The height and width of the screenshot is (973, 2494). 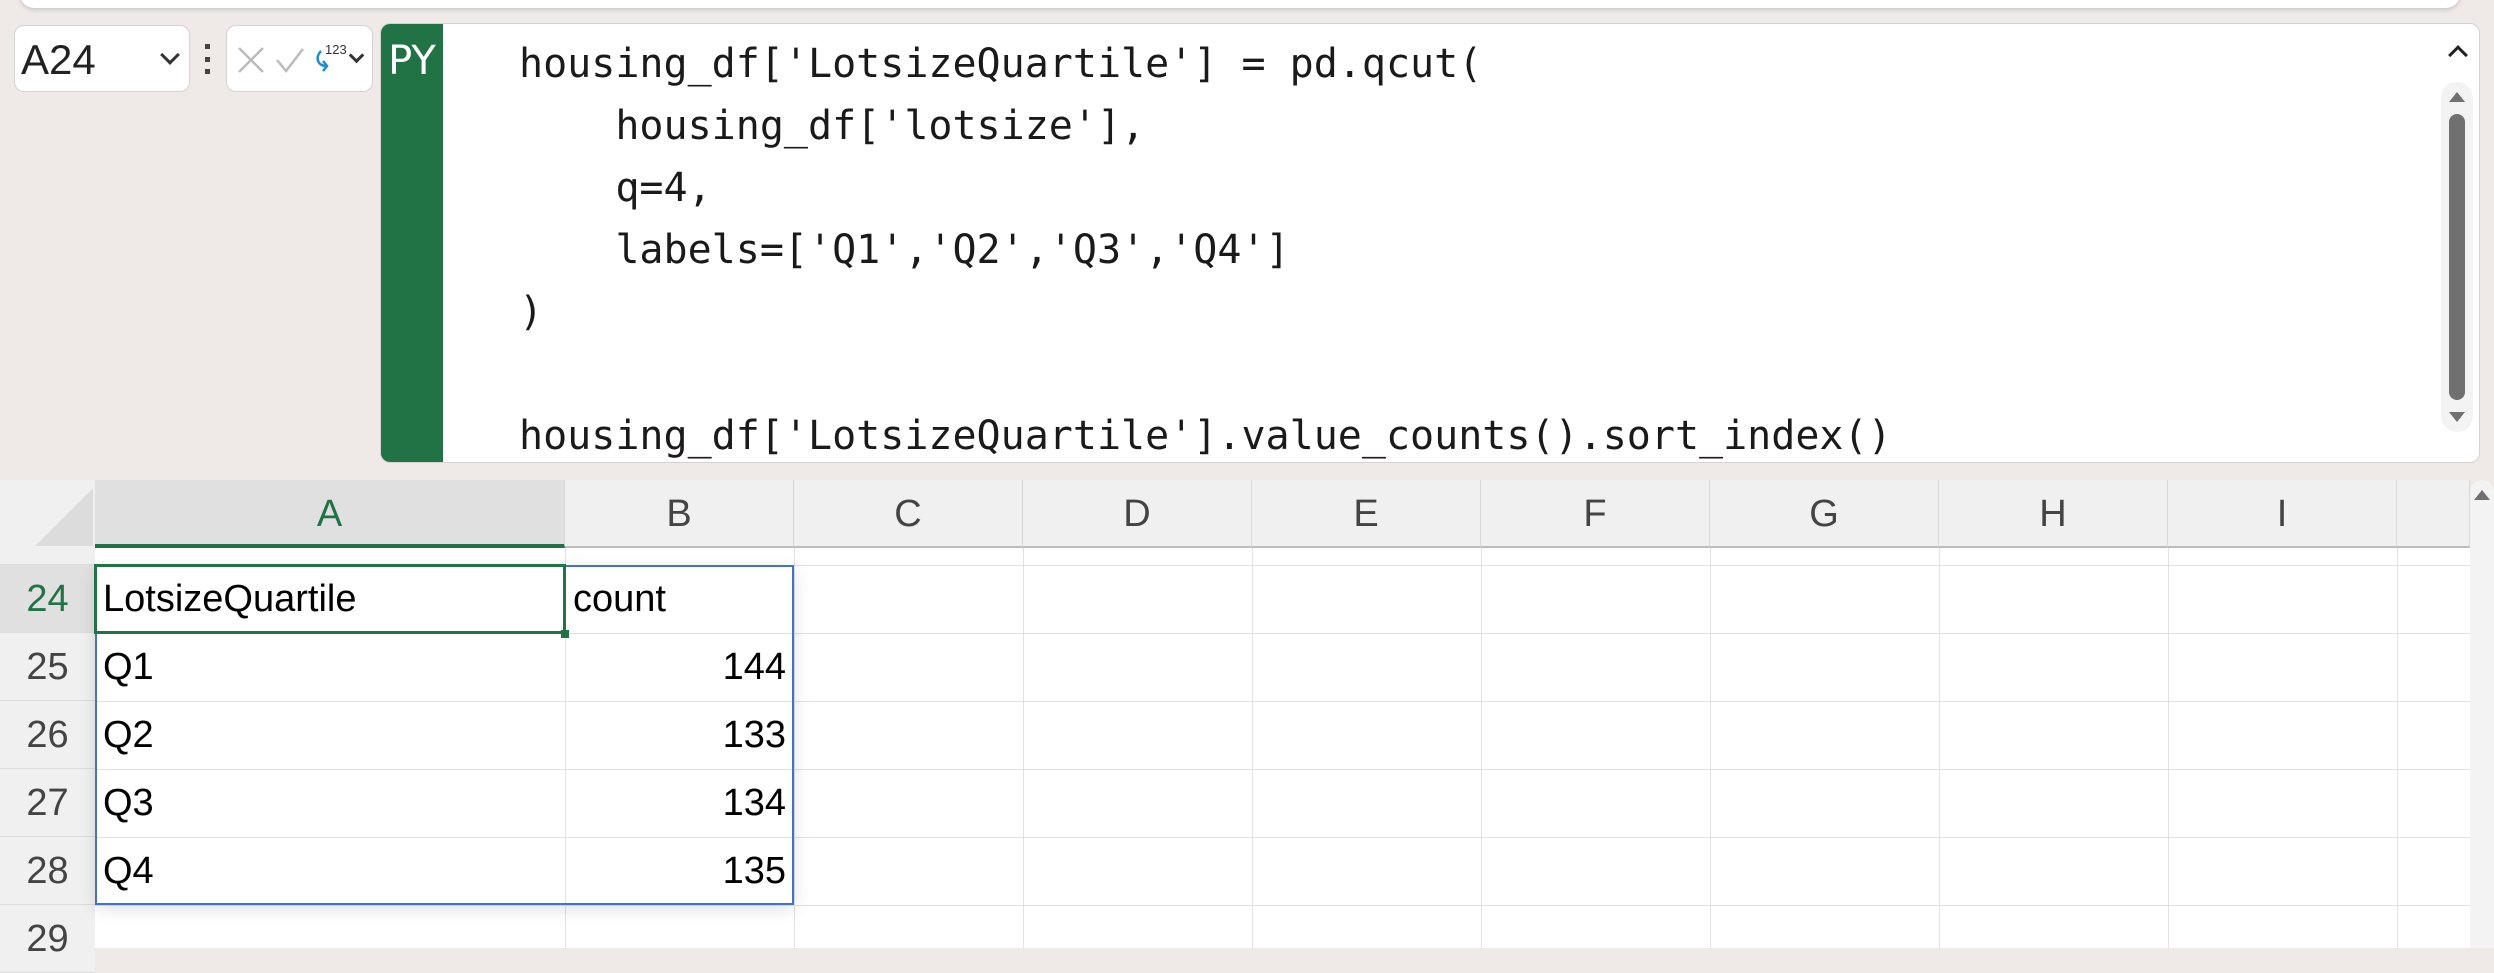 I want to click on cell-b25: 144, so click(x=679, y=667).